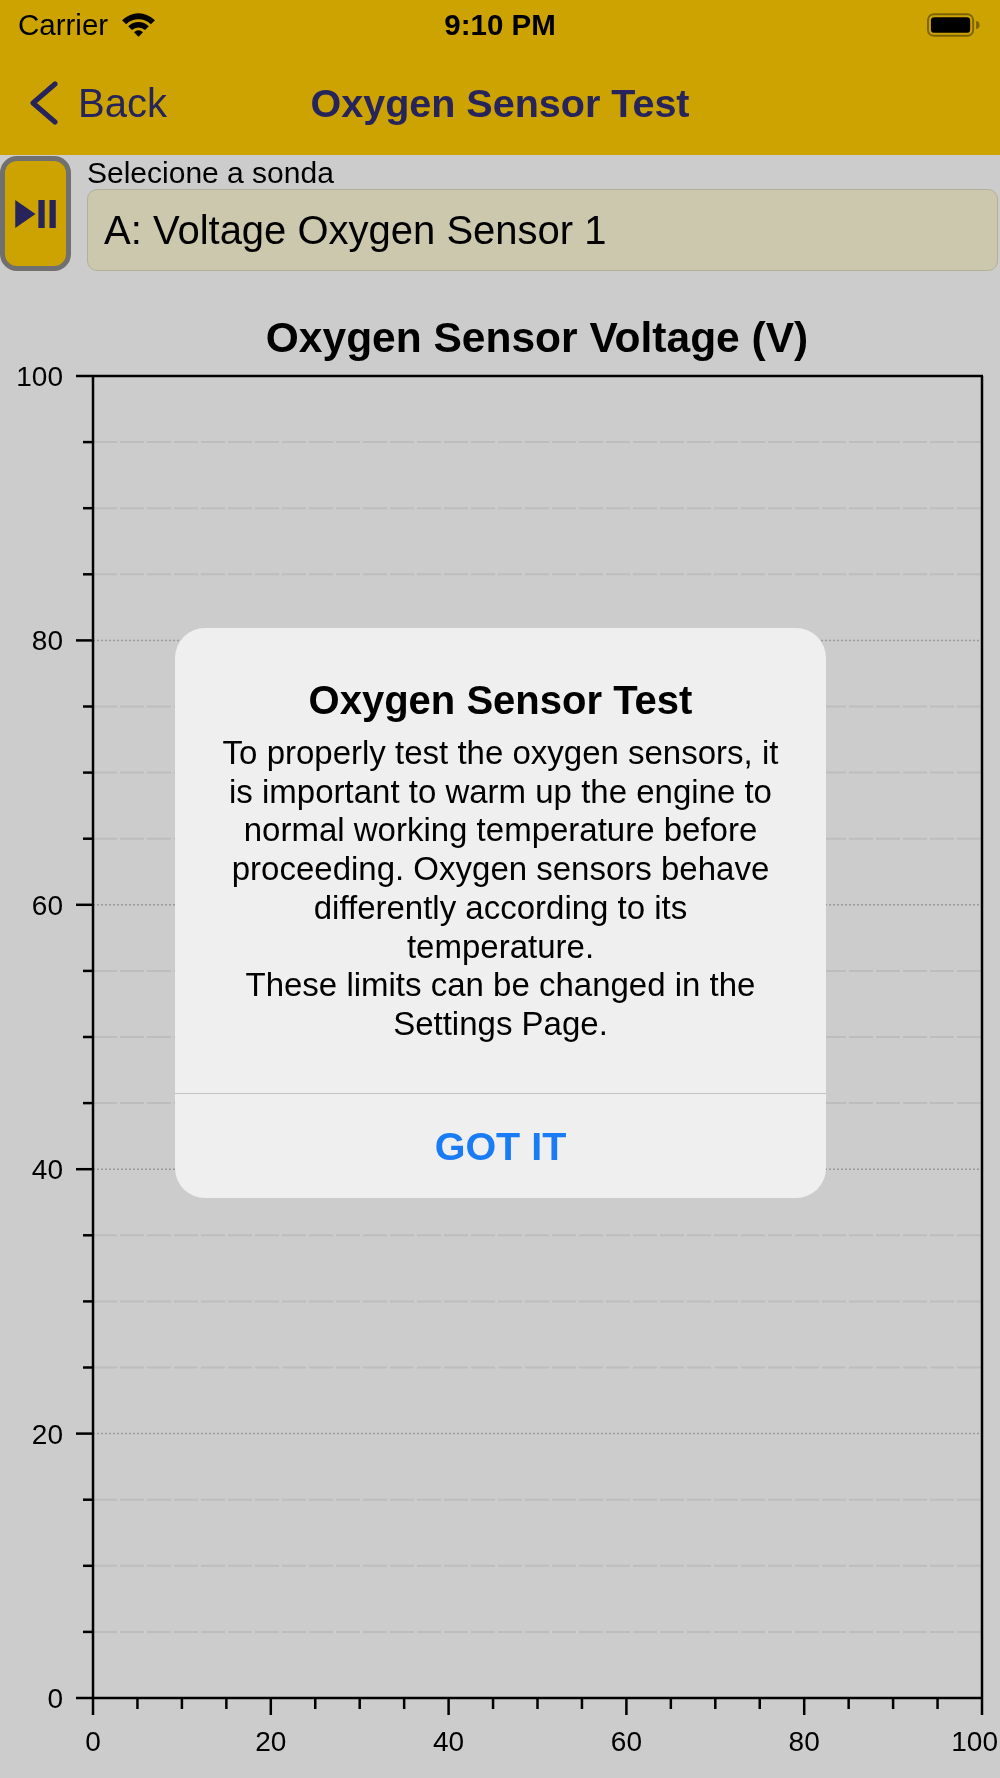  I want to click on chevron-left-icon, so click(44, 102).